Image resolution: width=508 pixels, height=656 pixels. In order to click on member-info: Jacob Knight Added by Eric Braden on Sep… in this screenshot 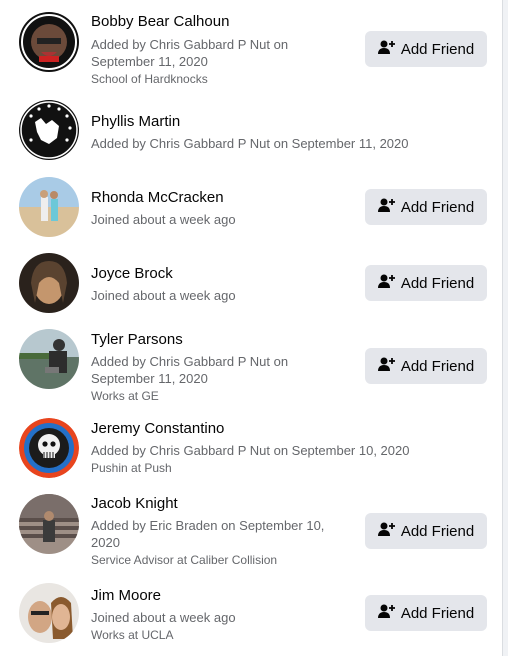, I will do `click(216, 531)`.